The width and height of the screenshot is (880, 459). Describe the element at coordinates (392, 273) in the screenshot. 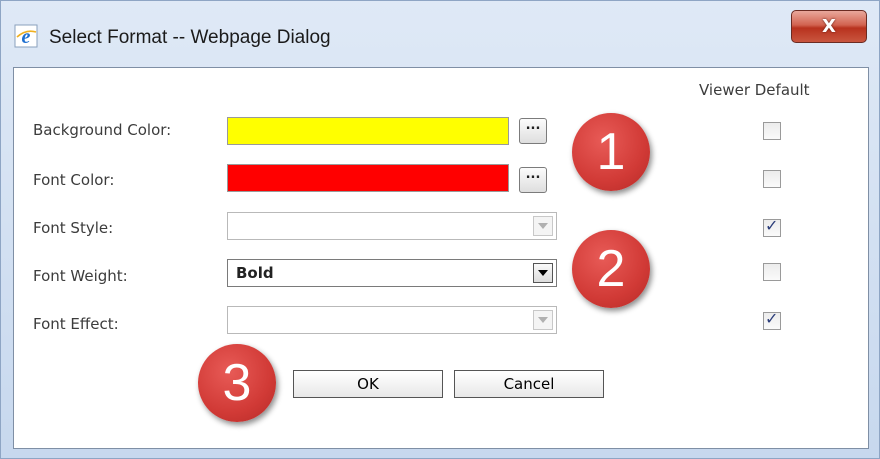

I see `font-weight-select: Bold` at that location.